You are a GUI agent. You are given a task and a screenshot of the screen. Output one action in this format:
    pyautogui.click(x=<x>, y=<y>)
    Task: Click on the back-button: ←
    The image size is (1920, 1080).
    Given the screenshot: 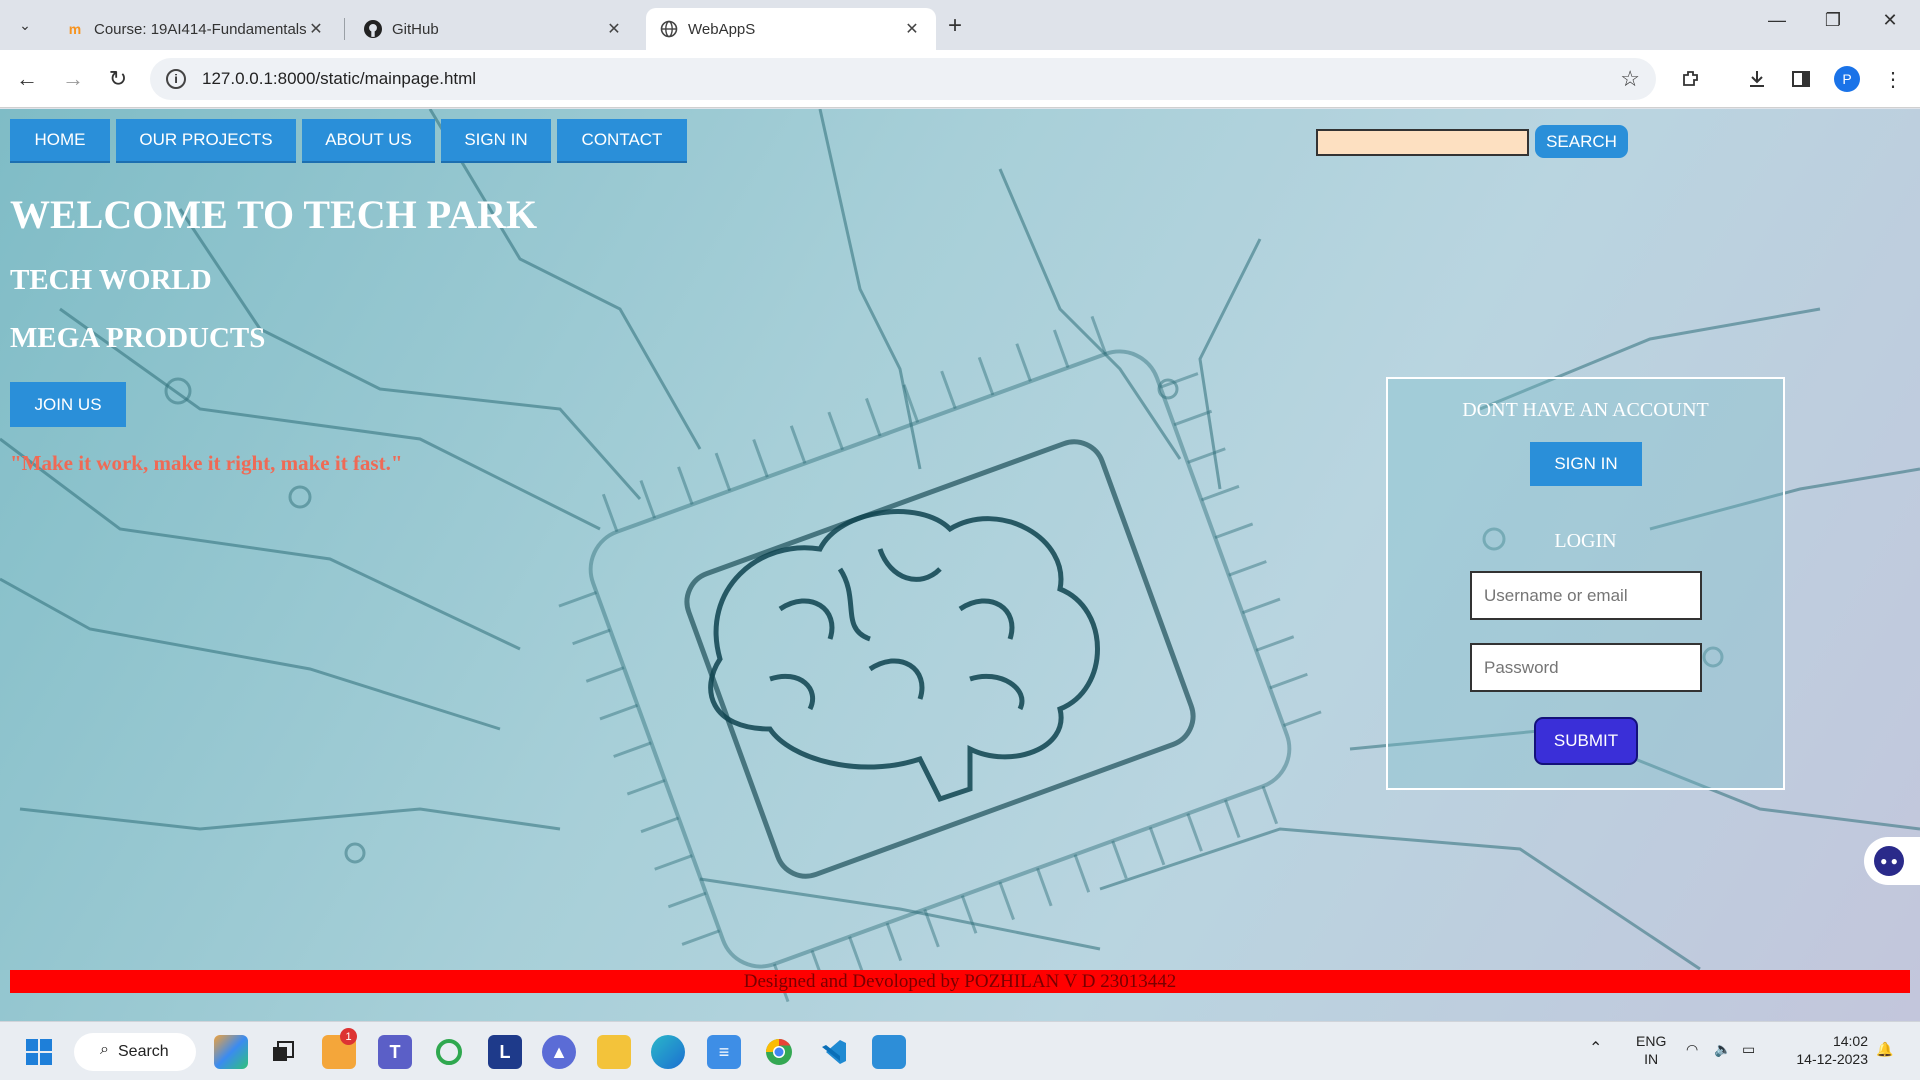 What is the action you would take?
    pyautogui.click(x=27, y=79)
    